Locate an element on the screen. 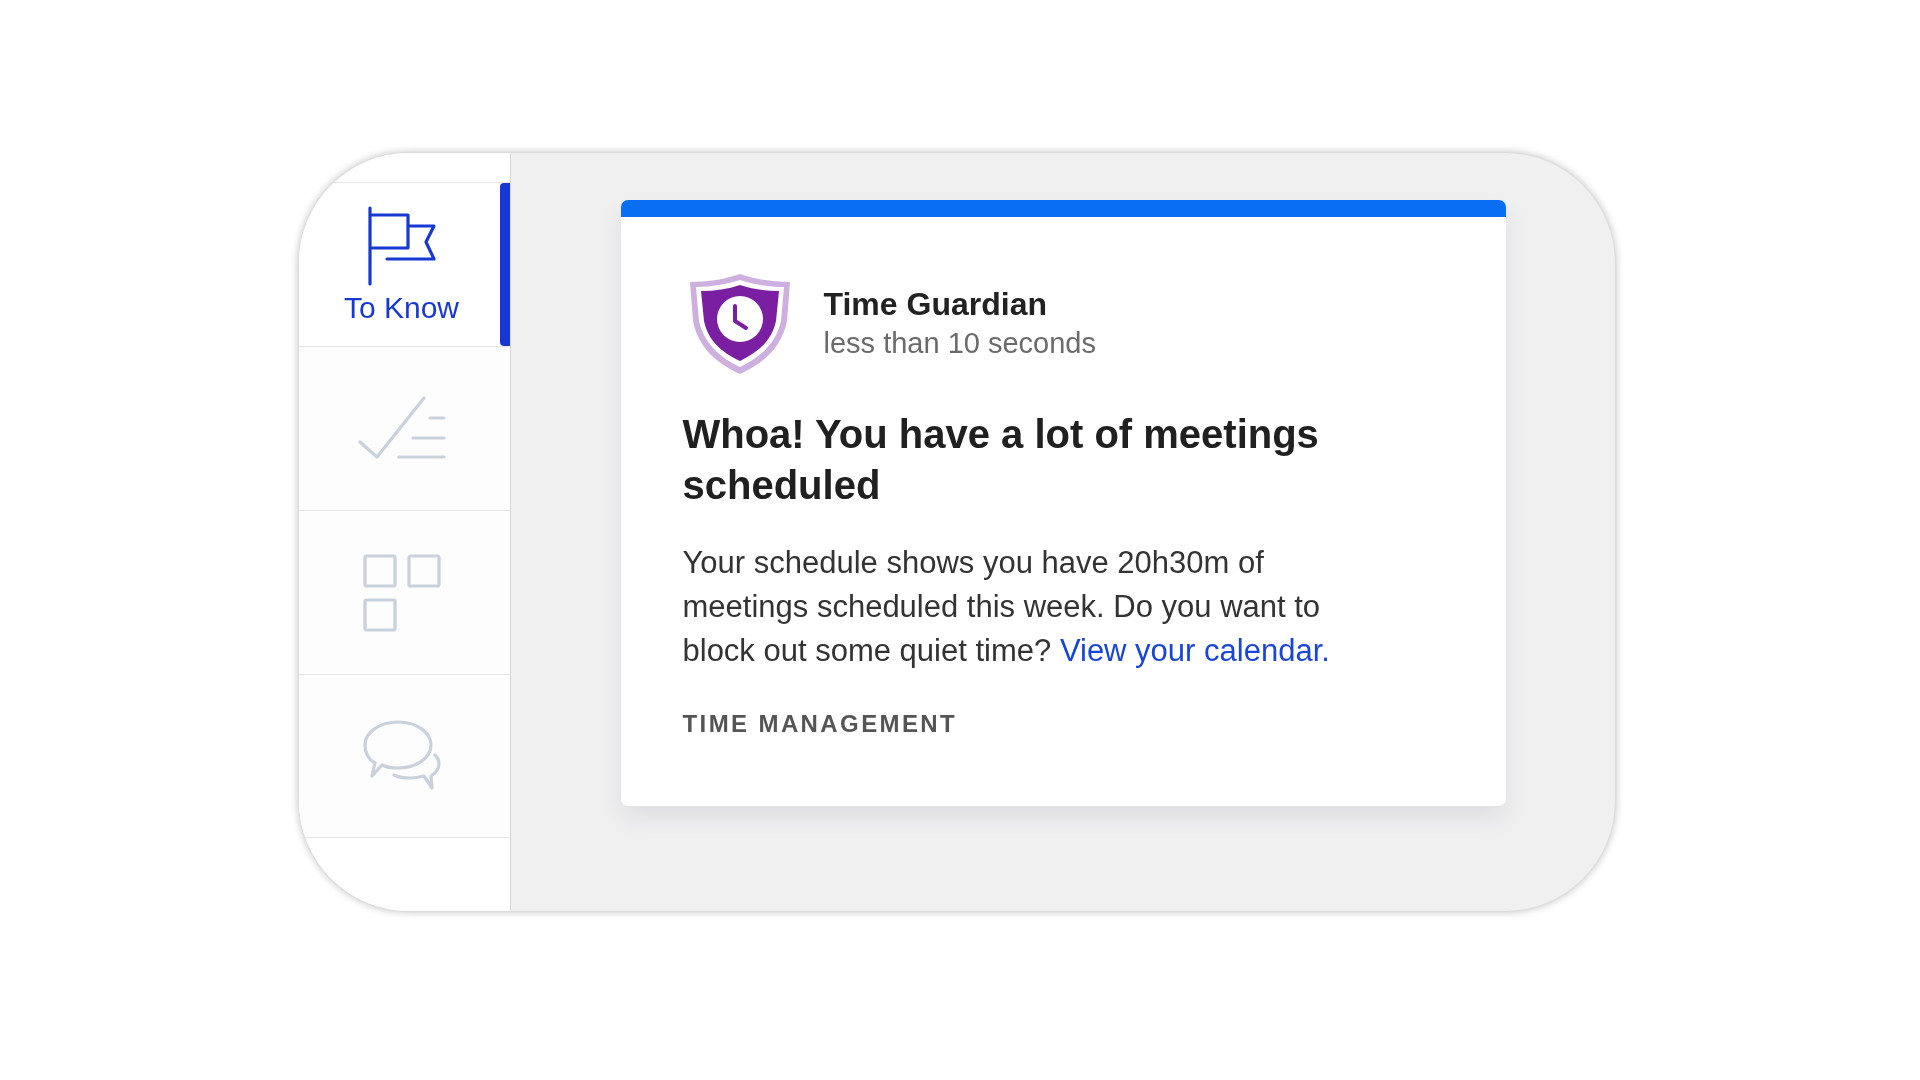 This screenshot has height=1080, width=1920. grid-icon is located at coordinates (401, 592).